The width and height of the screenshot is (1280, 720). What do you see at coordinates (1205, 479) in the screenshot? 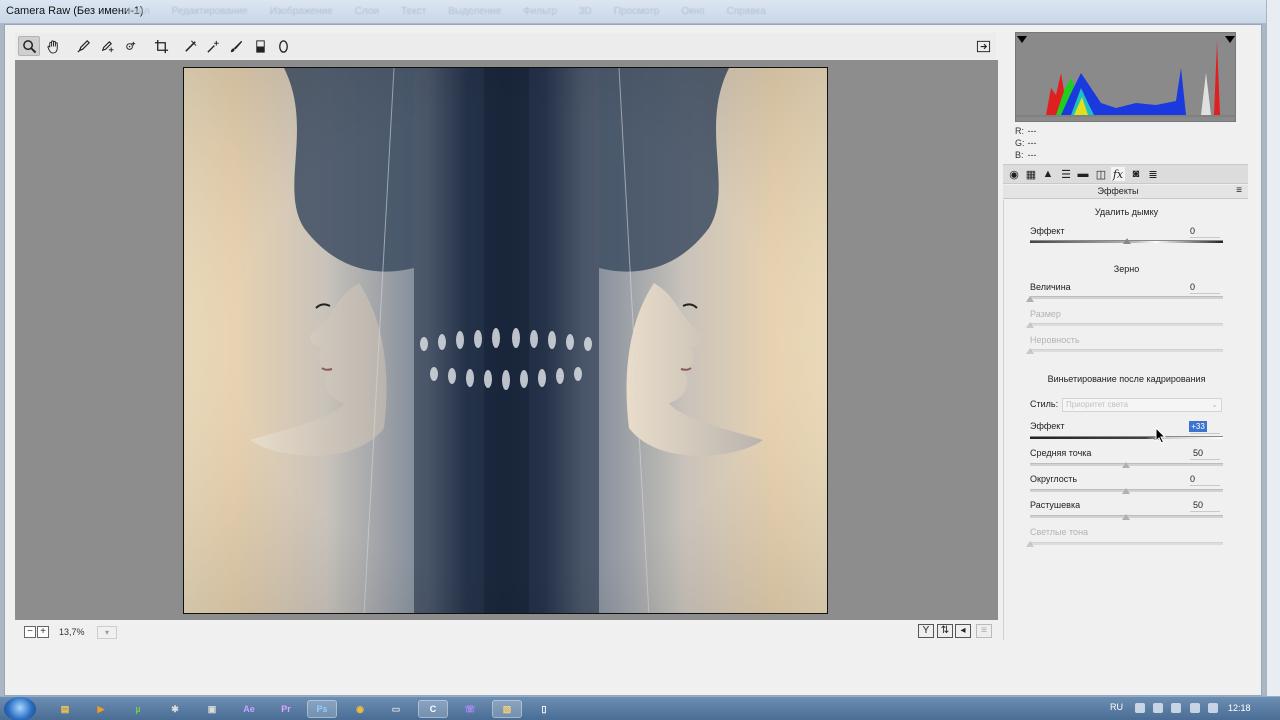
I see `roundness-value: 0` at bounding box center [1205, 479].